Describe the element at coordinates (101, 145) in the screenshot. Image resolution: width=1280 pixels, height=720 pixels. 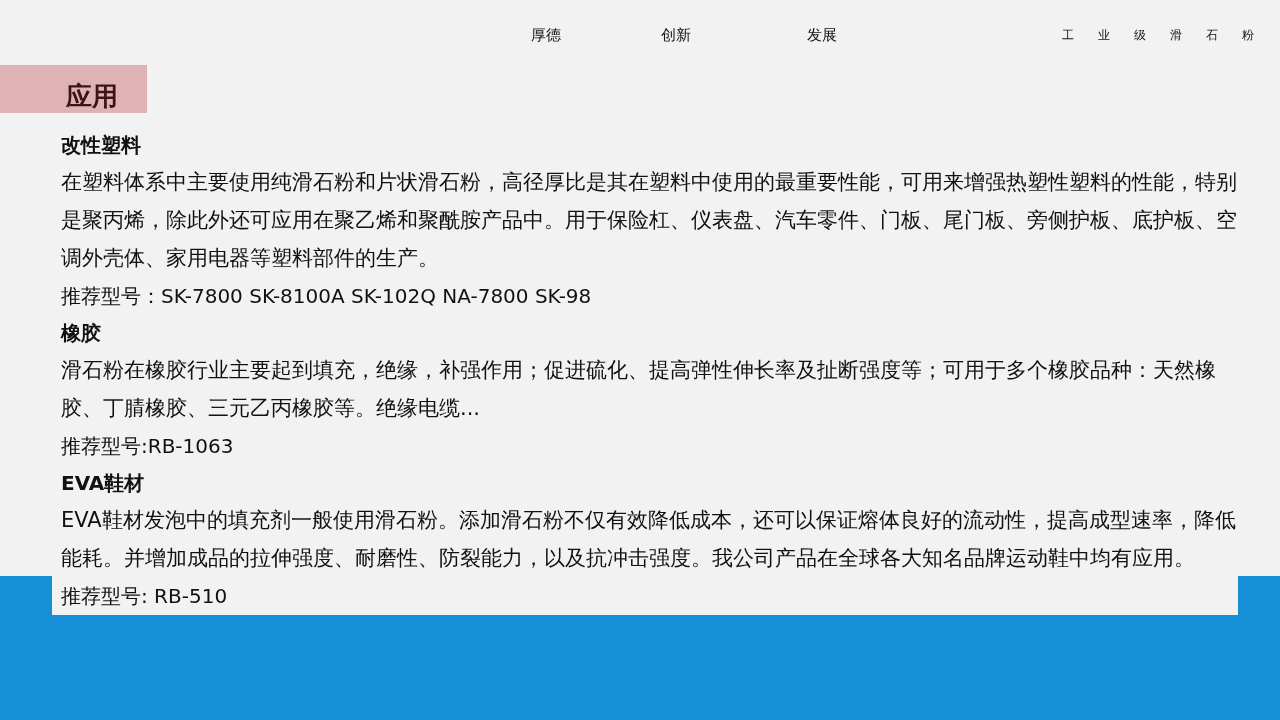
I see `section-heading: 改性塑料` at that location.